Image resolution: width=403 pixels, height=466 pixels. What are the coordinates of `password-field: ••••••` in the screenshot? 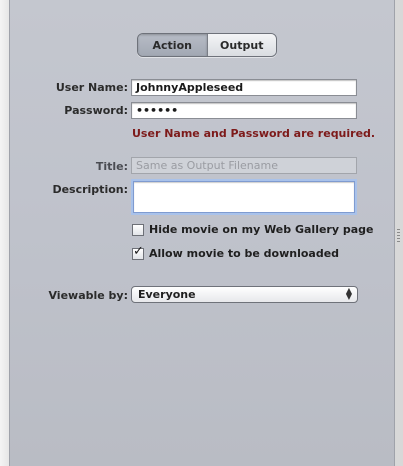 It's located at (244, 110).